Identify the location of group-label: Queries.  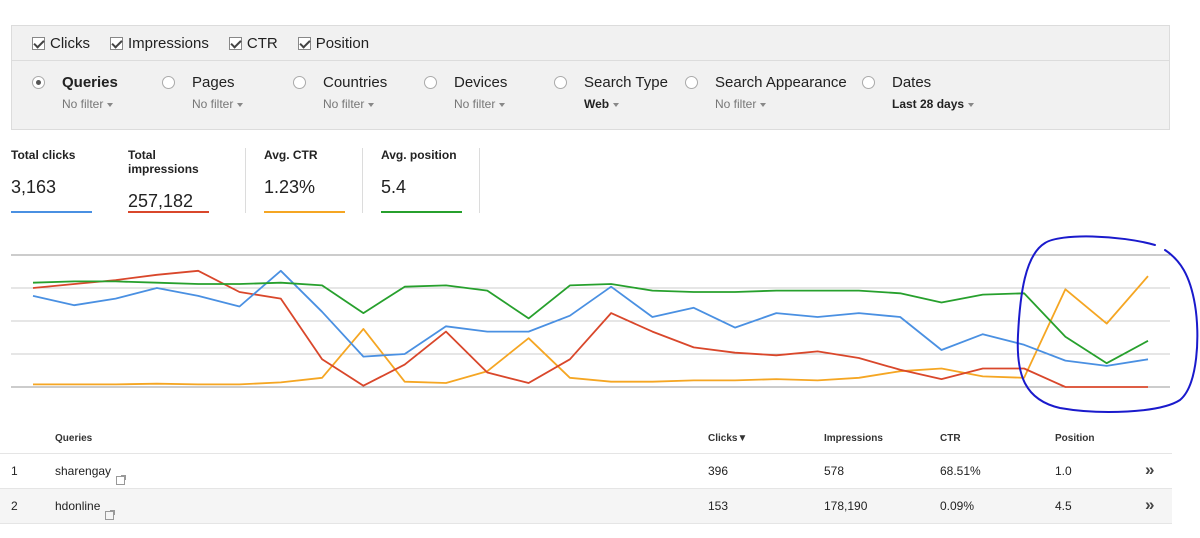
(90, 82).